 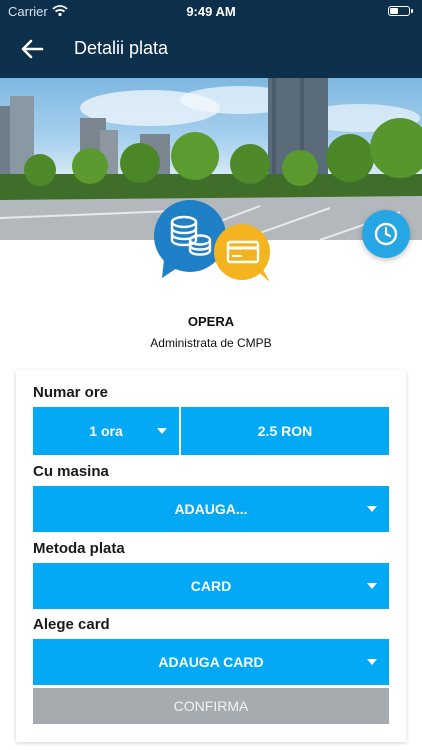 I want to click on location-name: OPERA, so click(x=211, y=321).